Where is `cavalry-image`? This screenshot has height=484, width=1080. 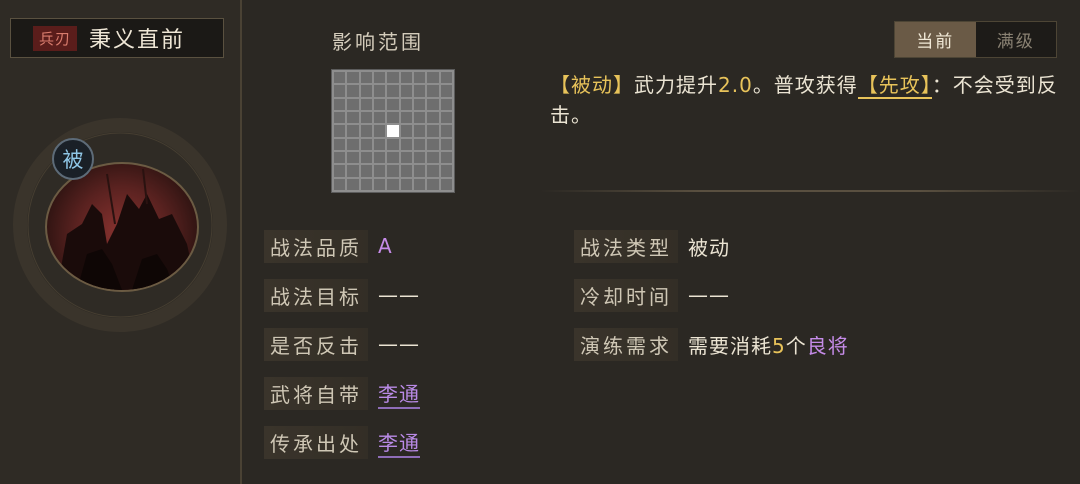
cavalry-image is located at coordinates (127, 229).